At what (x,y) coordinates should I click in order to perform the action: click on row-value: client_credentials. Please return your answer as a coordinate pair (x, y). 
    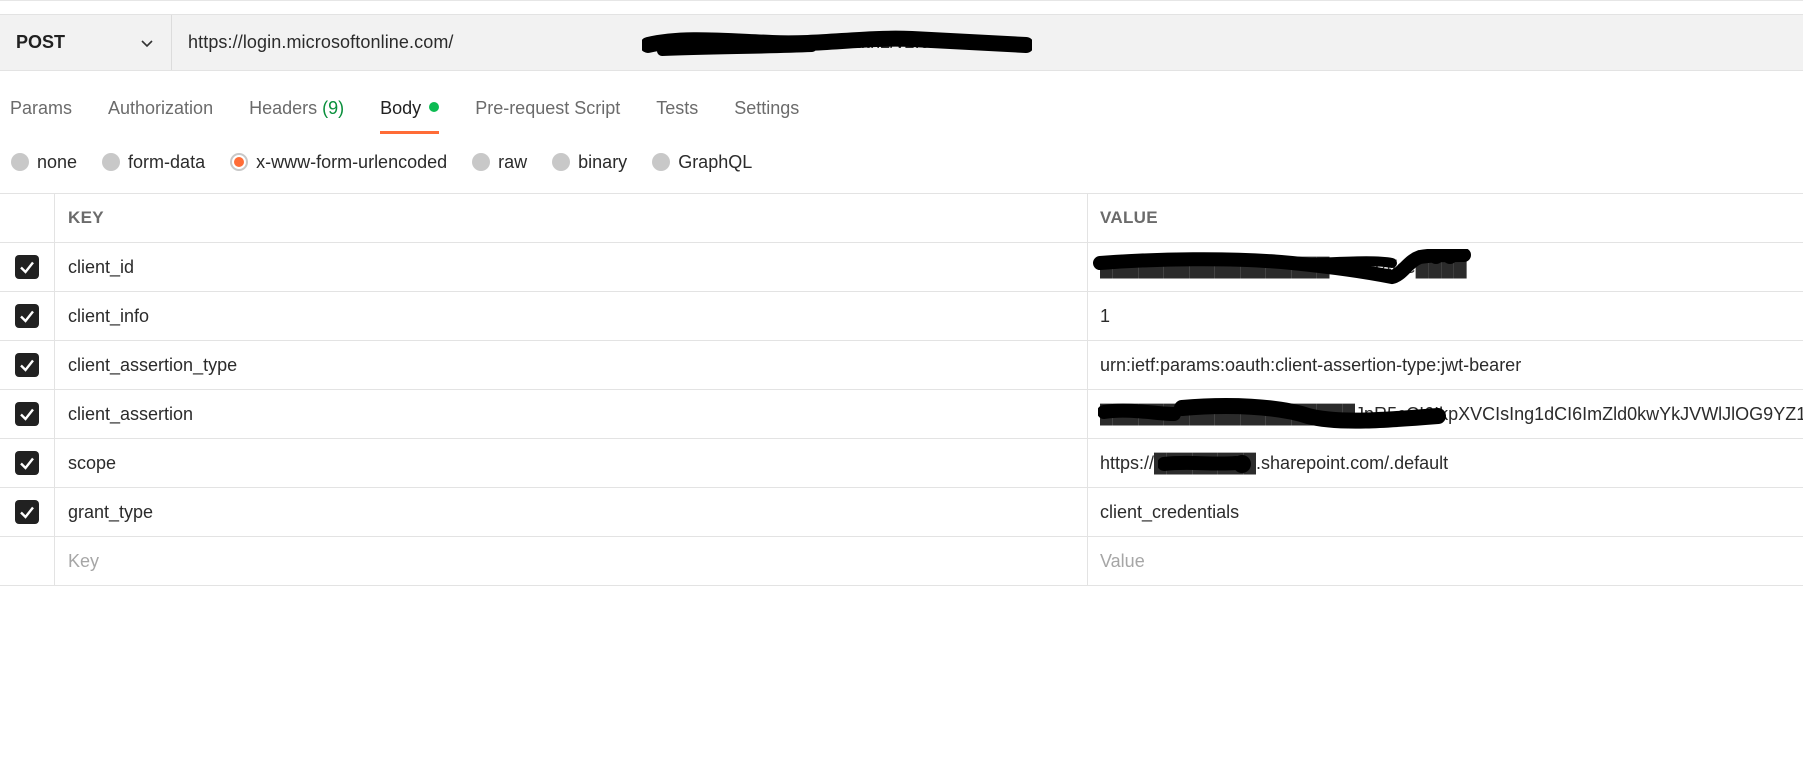
    Looking at the image, I should click on (1445, 512).